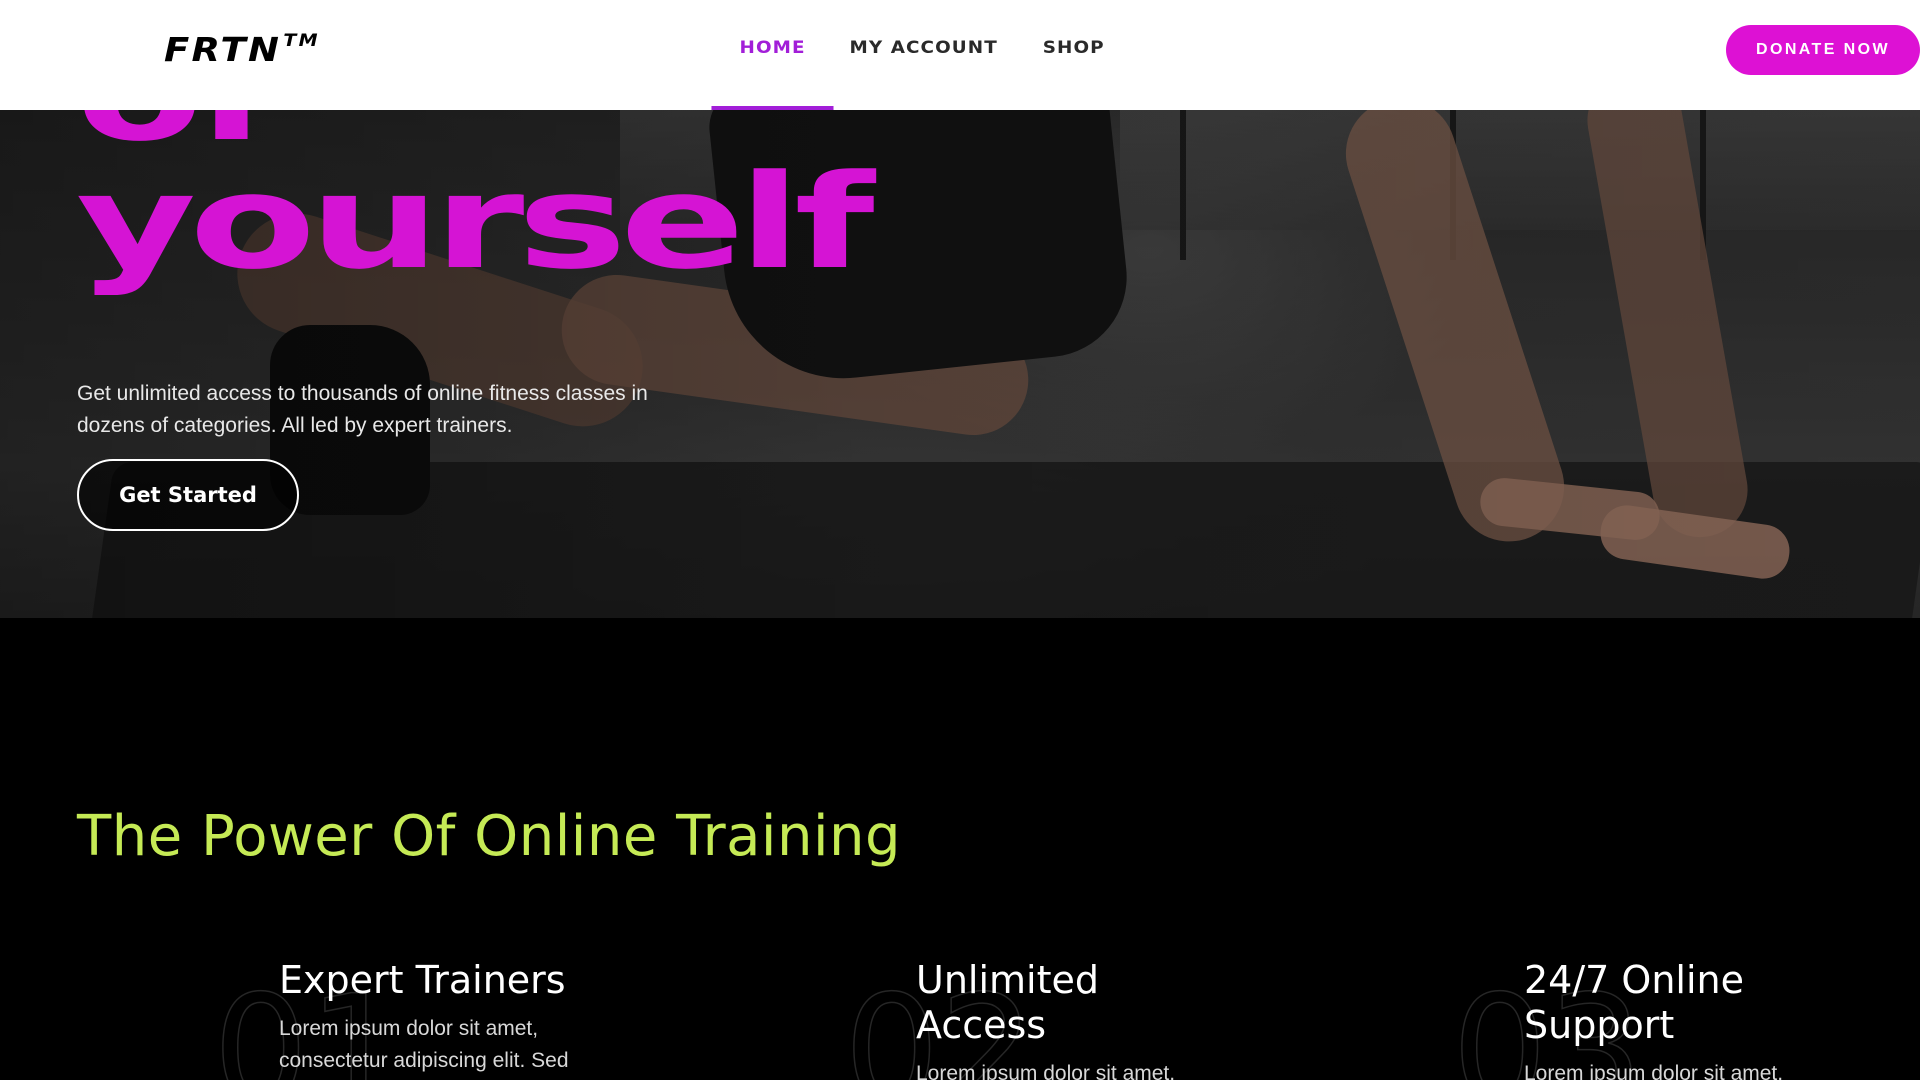 The image size is (1920, 1080). What do you see at coordinates (223, 49) in the screenshot?
I see `logo-text: FRTN` at bounding box center [223, 49].